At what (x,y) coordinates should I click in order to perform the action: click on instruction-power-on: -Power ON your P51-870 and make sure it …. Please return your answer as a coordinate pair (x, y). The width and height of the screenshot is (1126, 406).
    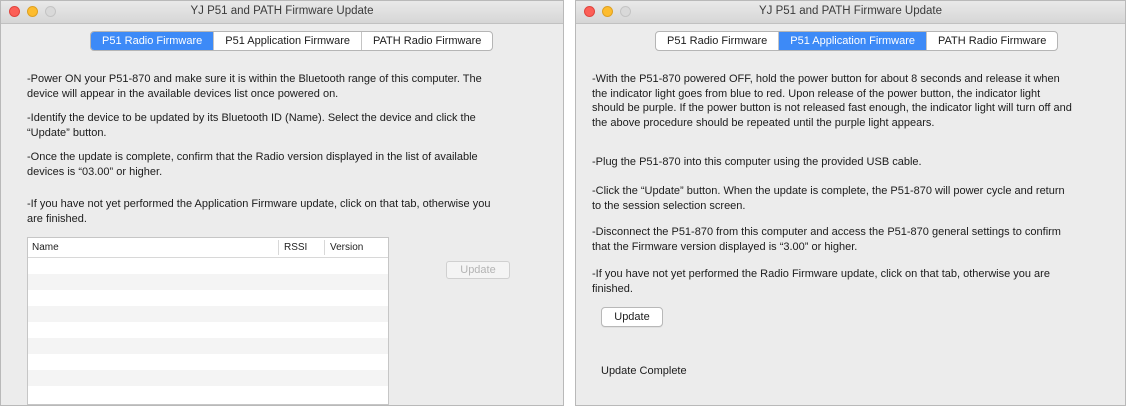
    Looking at the image, I should click on (254, 86).